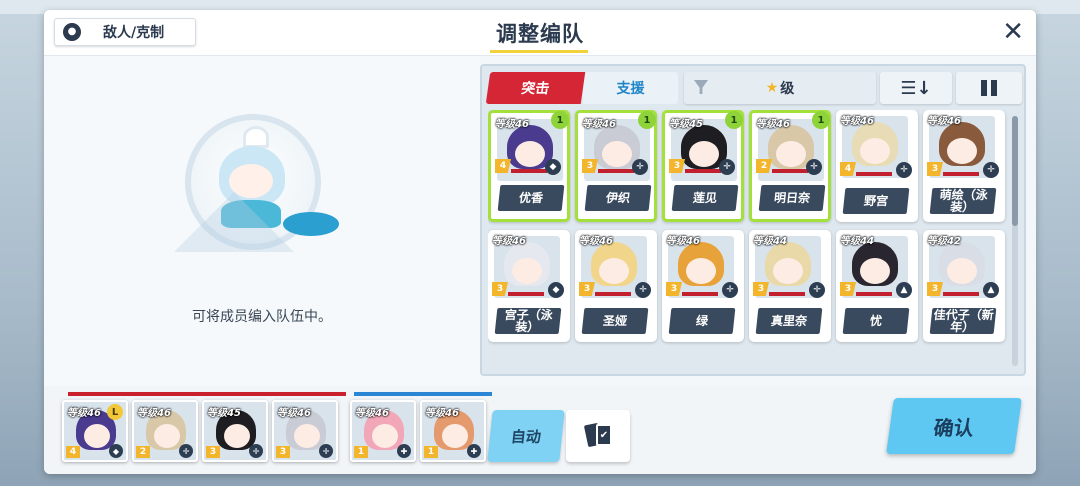 Image resolution: width=1080 pixels, height=486 pixels. I want to click on view-toggle-button, so click(989, 88).